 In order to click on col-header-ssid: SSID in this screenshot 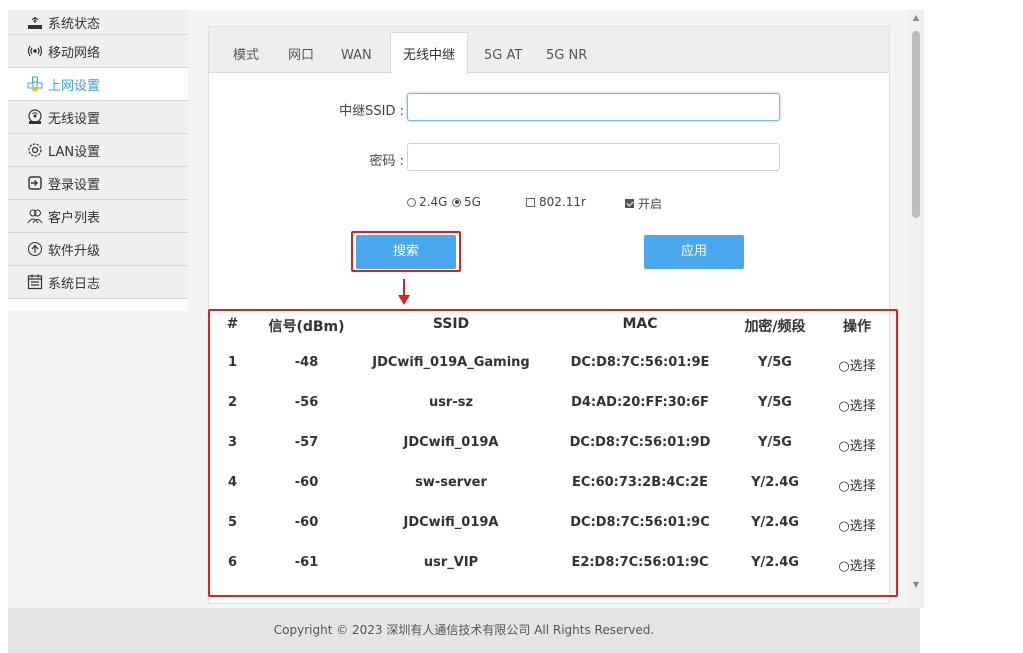, I will do `click(451, 324)`.